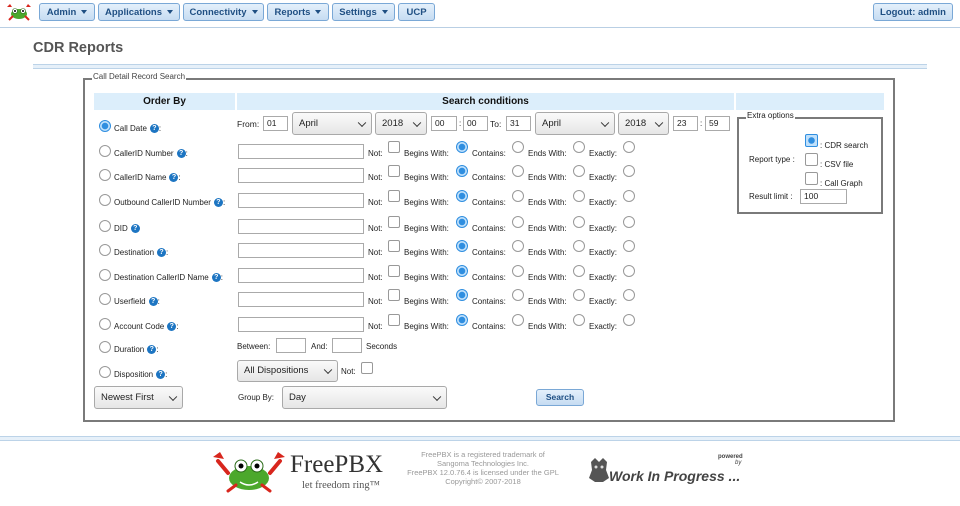  What do you see at coordinates (426, 202) in the screenshot?
I see `begins-with-label: Begins With:` at bounding box center [426, 202].